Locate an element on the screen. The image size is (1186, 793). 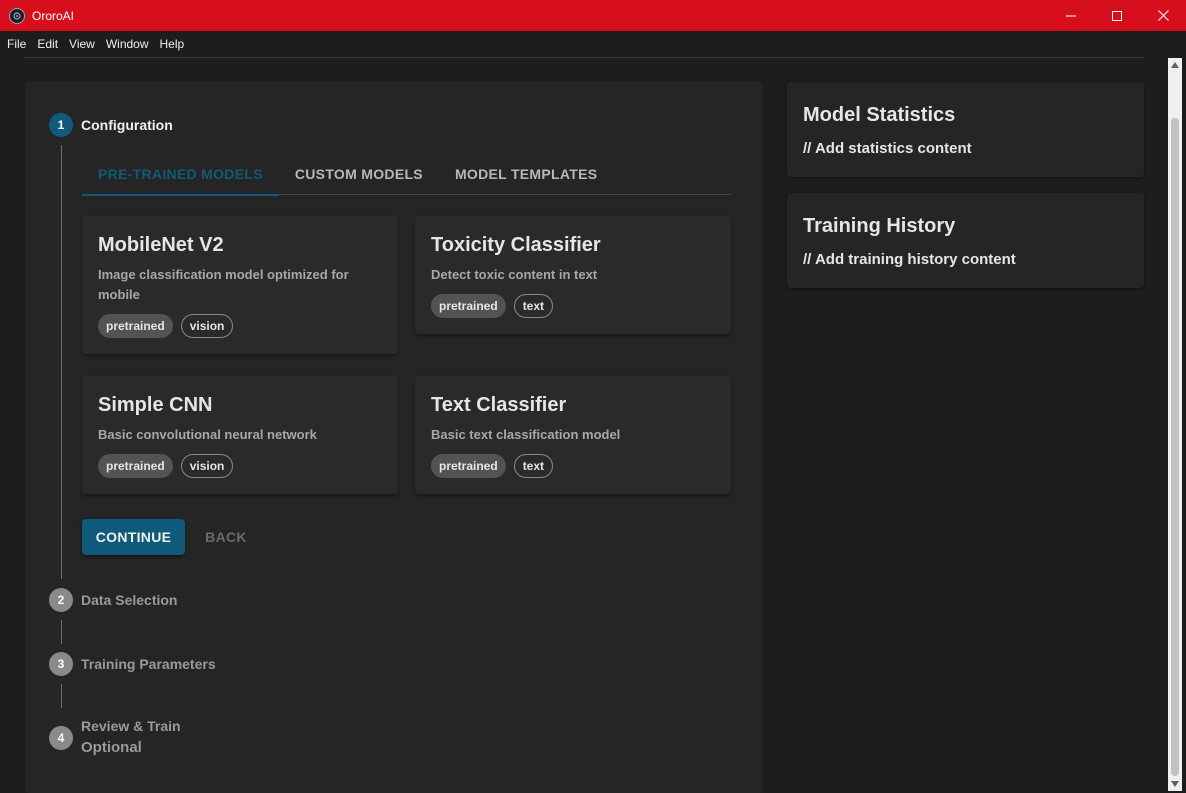
step-1-number: 1 is located at coordinates (61, 125).